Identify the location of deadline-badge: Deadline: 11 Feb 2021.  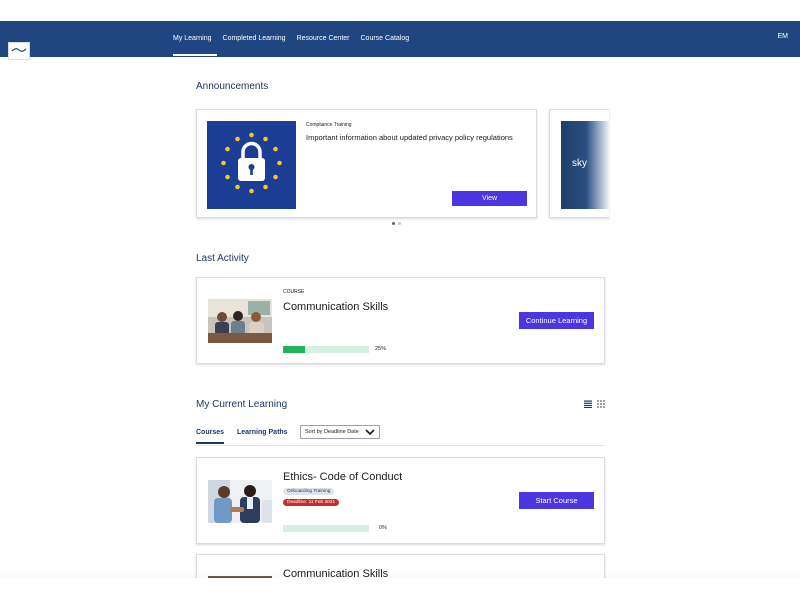
(311, 502).